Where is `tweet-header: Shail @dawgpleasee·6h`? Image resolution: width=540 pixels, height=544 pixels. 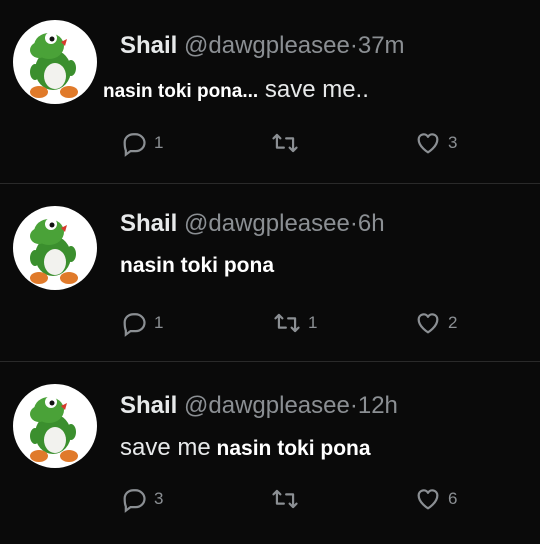
tweet-header: Shail @dawgpleasee·6h is located at coordinates (252, 224).